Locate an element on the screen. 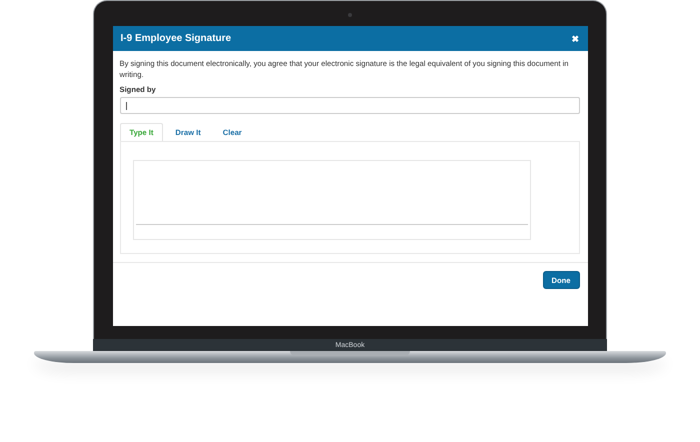  close-button: ✖ is located at coordinates (576, 39).